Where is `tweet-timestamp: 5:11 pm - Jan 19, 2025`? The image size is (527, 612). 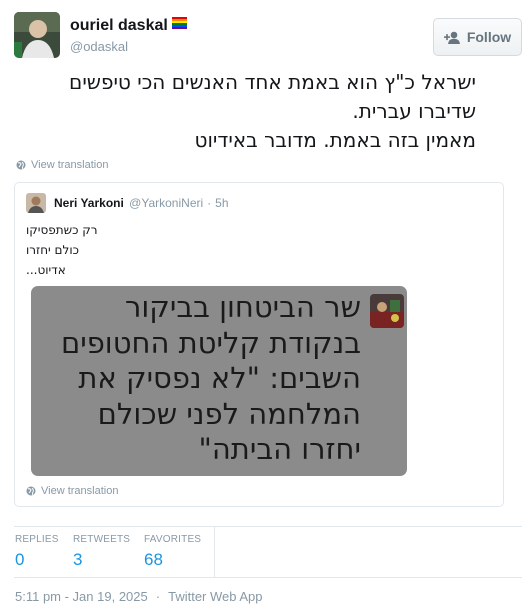
tweet-timestamp: 5:11 pm - Jan 19, 2025 is located at coordinates (81, 596).